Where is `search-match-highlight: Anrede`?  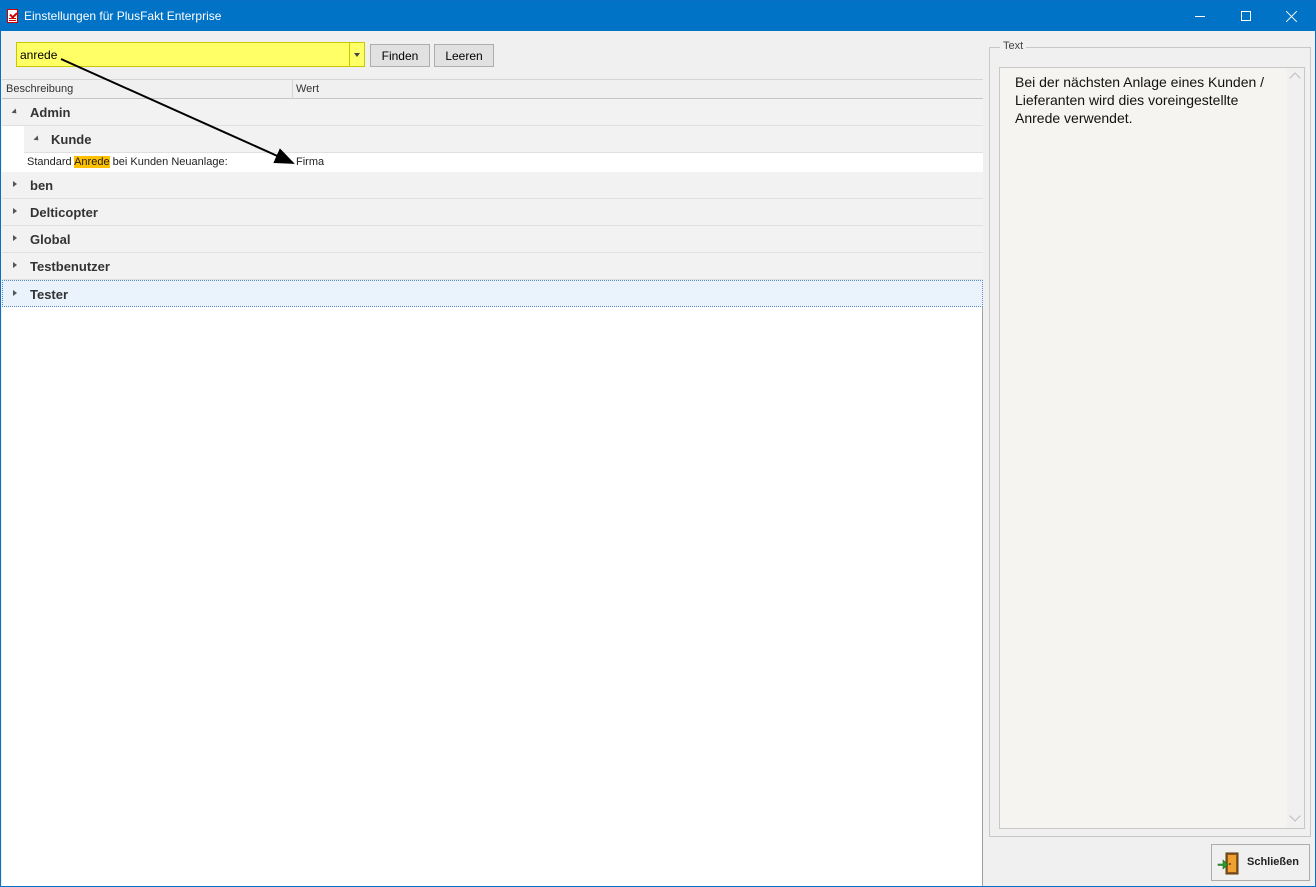 search-match-highlight: Anrede is located at coordinates (92, 162).